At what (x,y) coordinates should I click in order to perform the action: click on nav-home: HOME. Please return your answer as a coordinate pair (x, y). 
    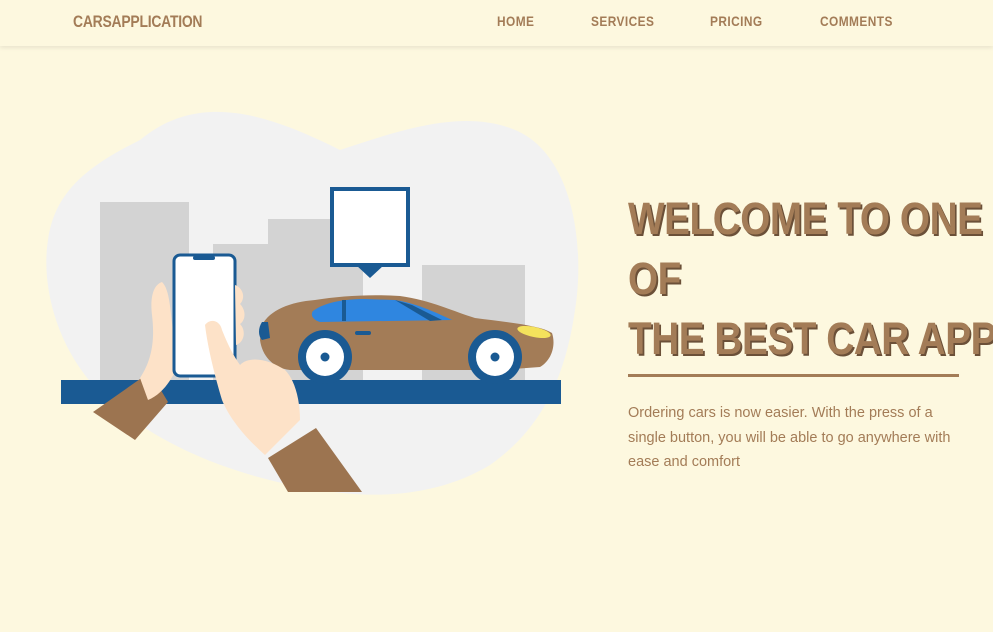
    Looking at the image, I should click on (515, 21).